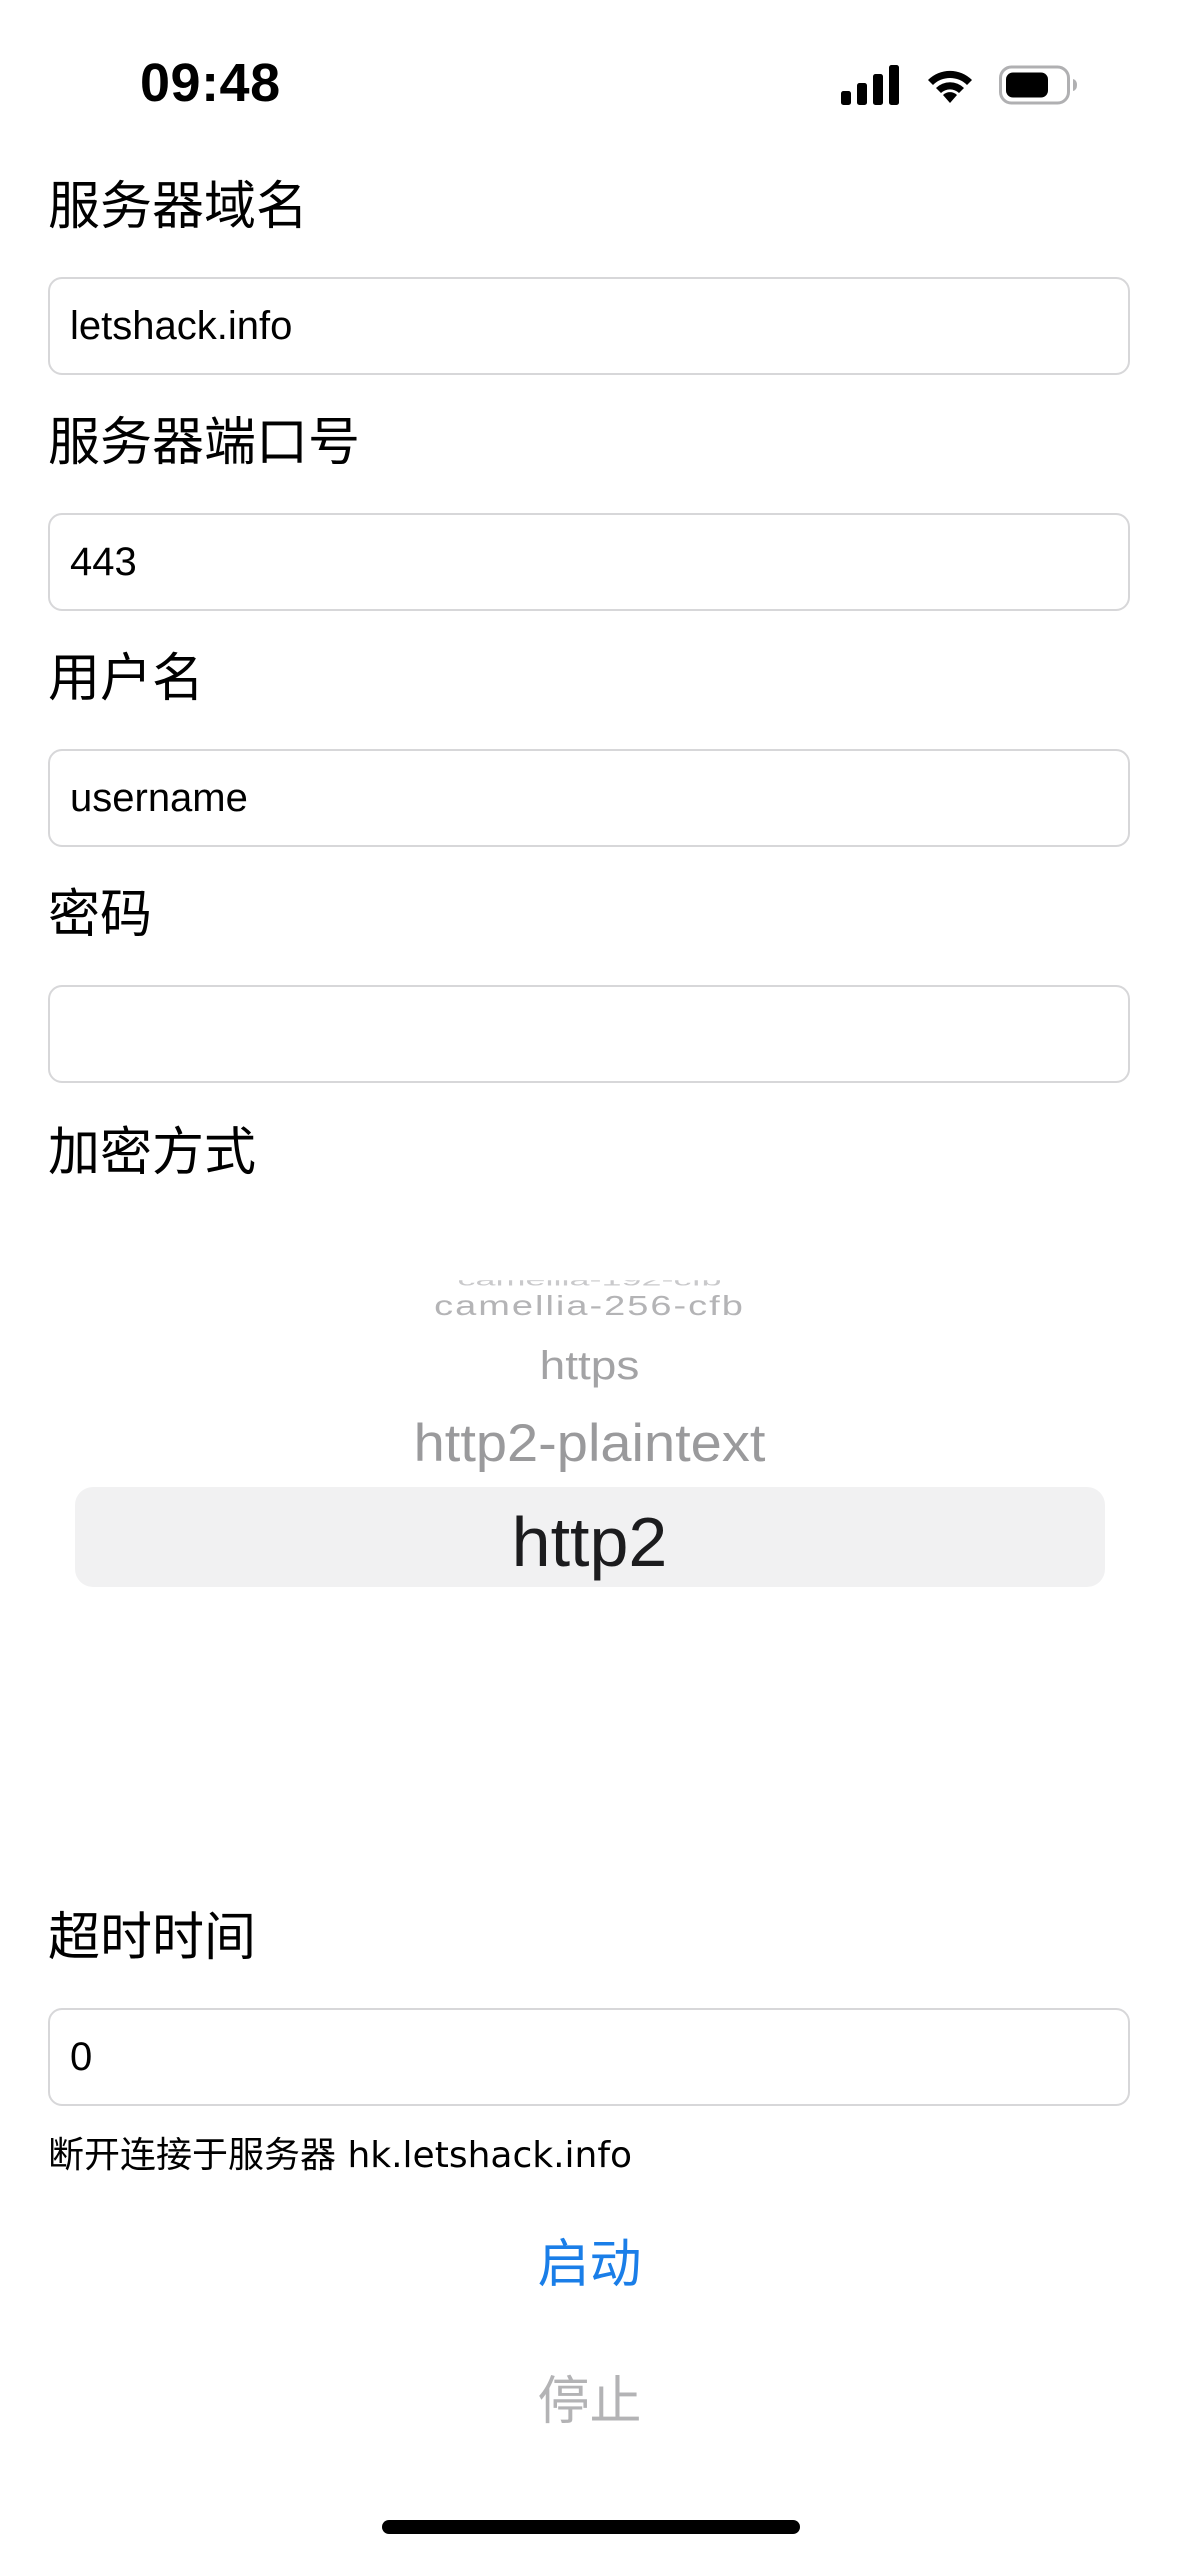 This screenshot has height=2556, width=1179. Describe the element at coordinates (589, 1306) in the screenshot. I see `picker-option: camellia-256-cfb` at that location.